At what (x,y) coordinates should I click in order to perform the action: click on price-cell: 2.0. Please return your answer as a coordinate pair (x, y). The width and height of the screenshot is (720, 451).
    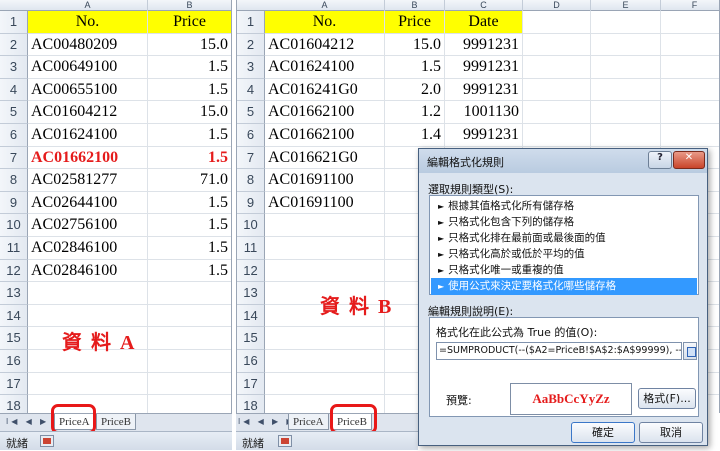
    Looking at the image, I should click on (415, 90).